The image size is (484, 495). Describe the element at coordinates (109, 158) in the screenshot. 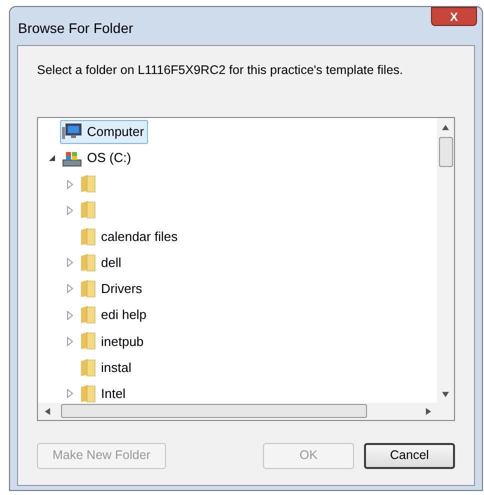

I see `tree-item-label: OS (C:)` at that location.